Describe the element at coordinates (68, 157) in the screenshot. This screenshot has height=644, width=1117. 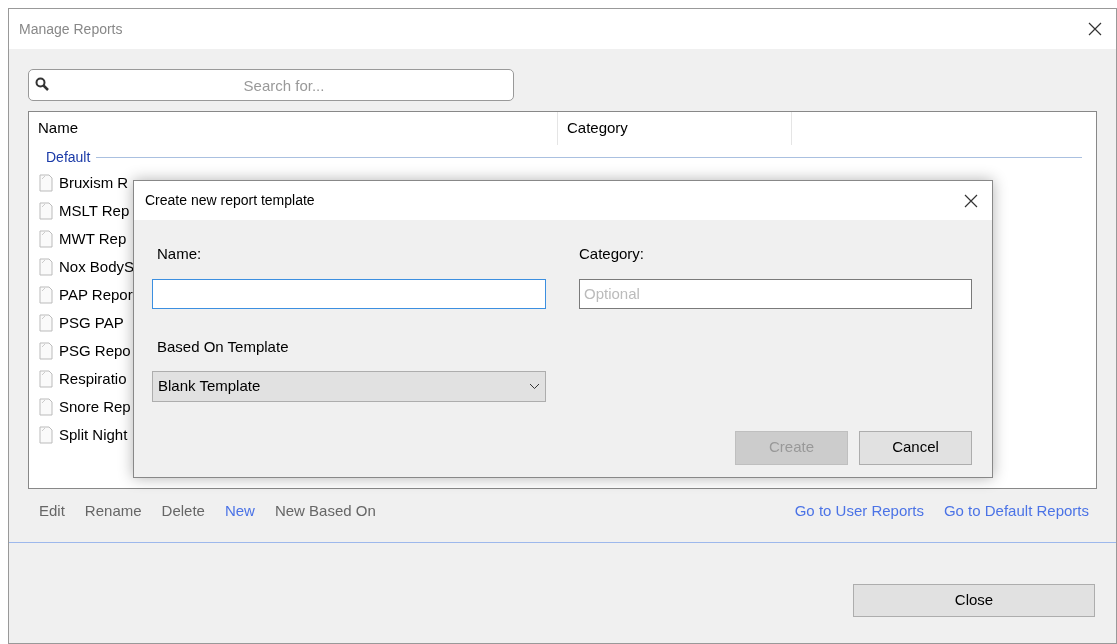
I see `group-header: Default` at that location.